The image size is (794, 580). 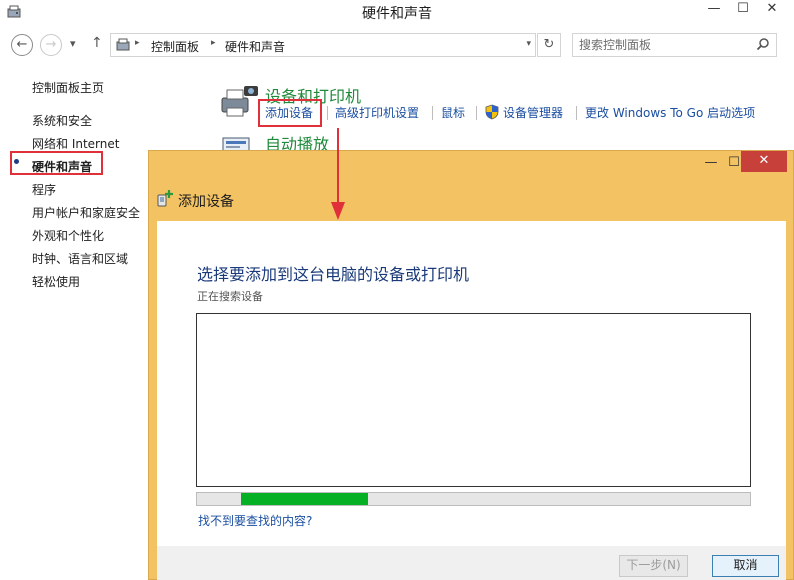 What do you see at coordinates (73, 43) in the screenshot?
I see `recent-pages-button: ▾` at bounding box center [73, 43].